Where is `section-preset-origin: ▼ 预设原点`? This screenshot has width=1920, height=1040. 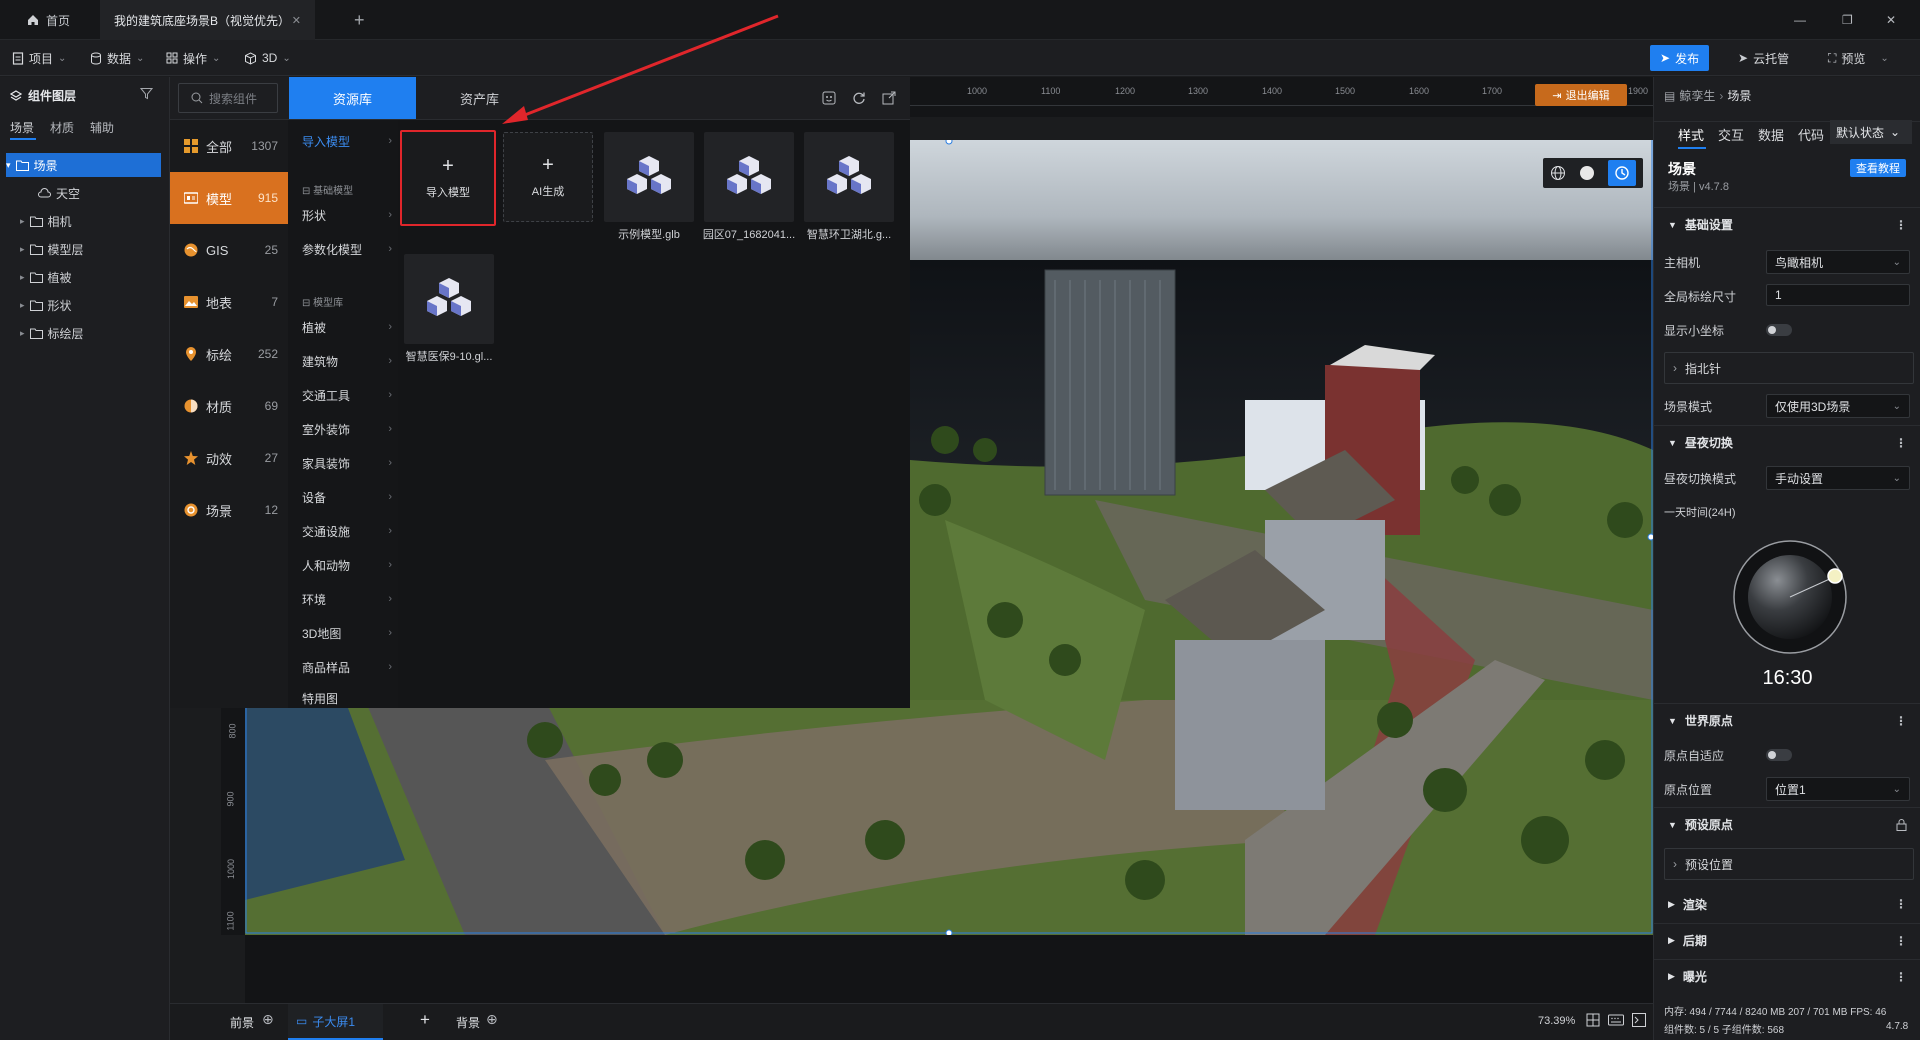
section-preset-origin: ▼ 预设原点 is located at coordinates (1787, 824).